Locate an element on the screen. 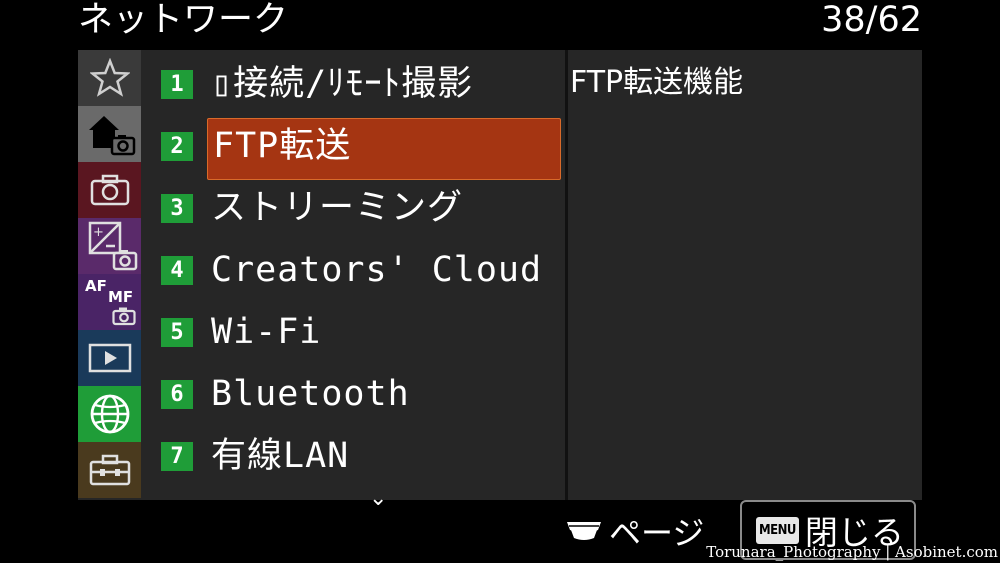 The image size is (1000, 563). dial-icon is located at coordinates (584, 531).